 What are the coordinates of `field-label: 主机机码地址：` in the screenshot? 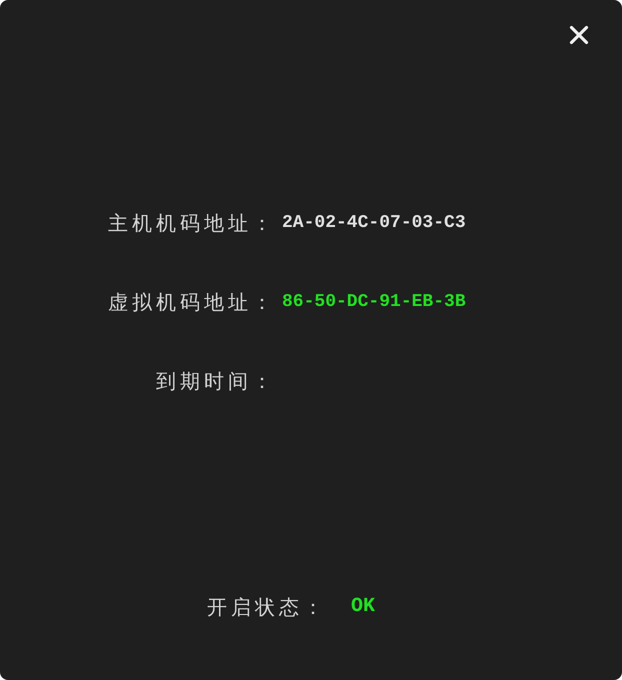 It's located at (191, 223).